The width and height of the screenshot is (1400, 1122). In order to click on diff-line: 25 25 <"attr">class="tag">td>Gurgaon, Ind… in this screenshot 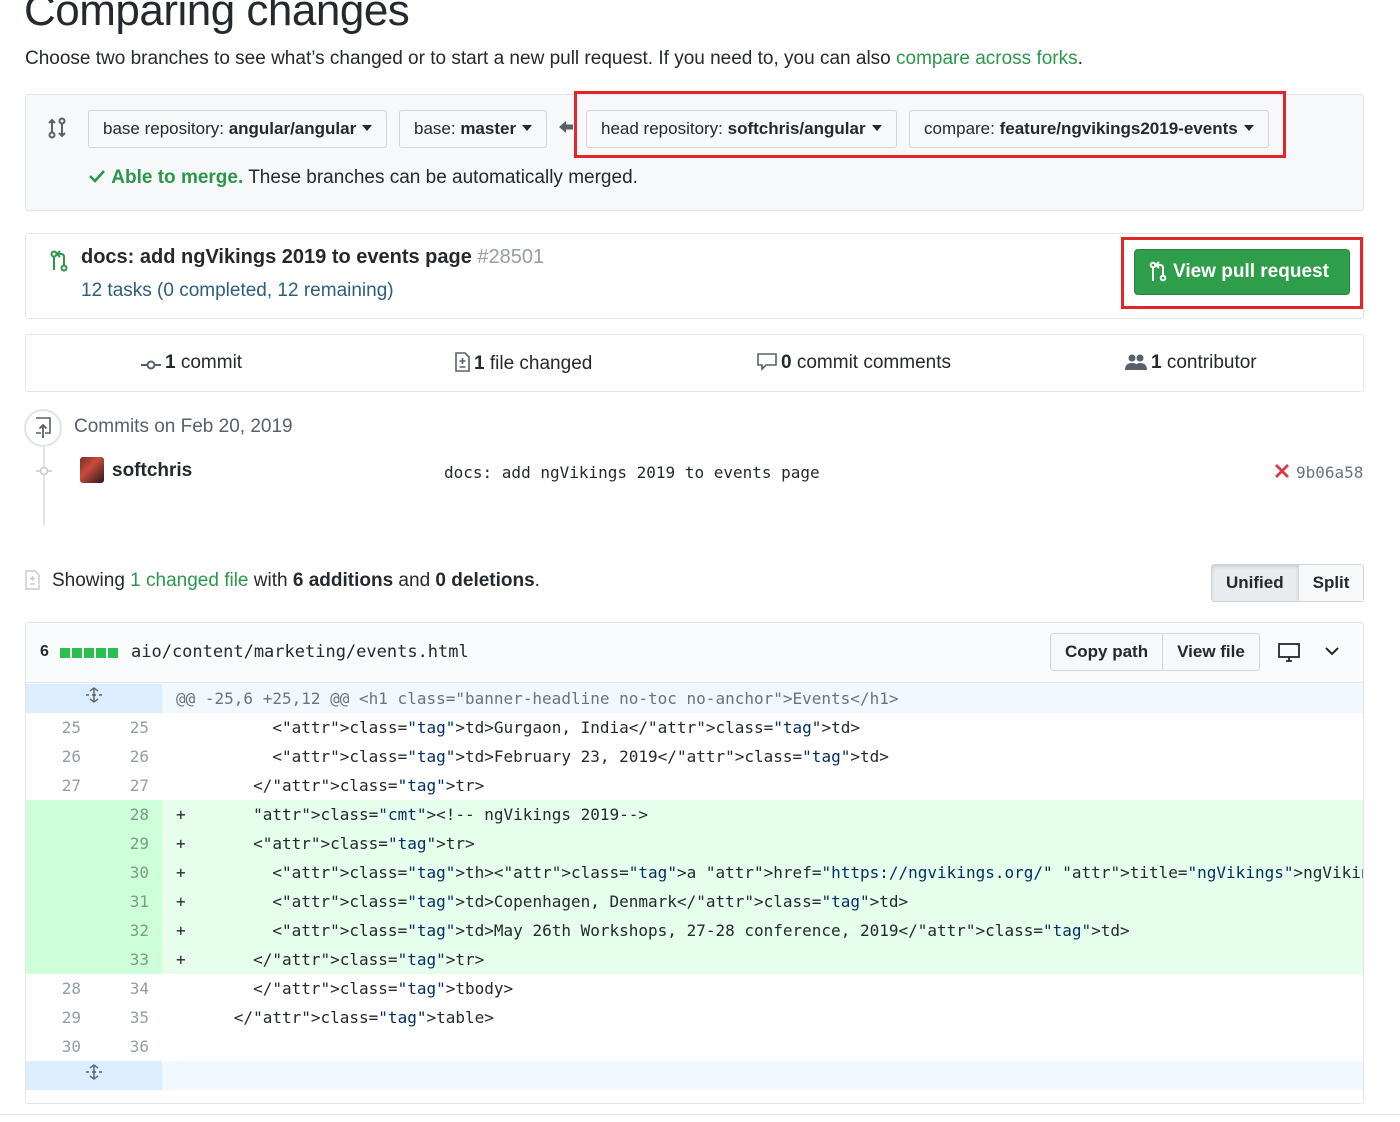, I will do `click(694, 727)`.